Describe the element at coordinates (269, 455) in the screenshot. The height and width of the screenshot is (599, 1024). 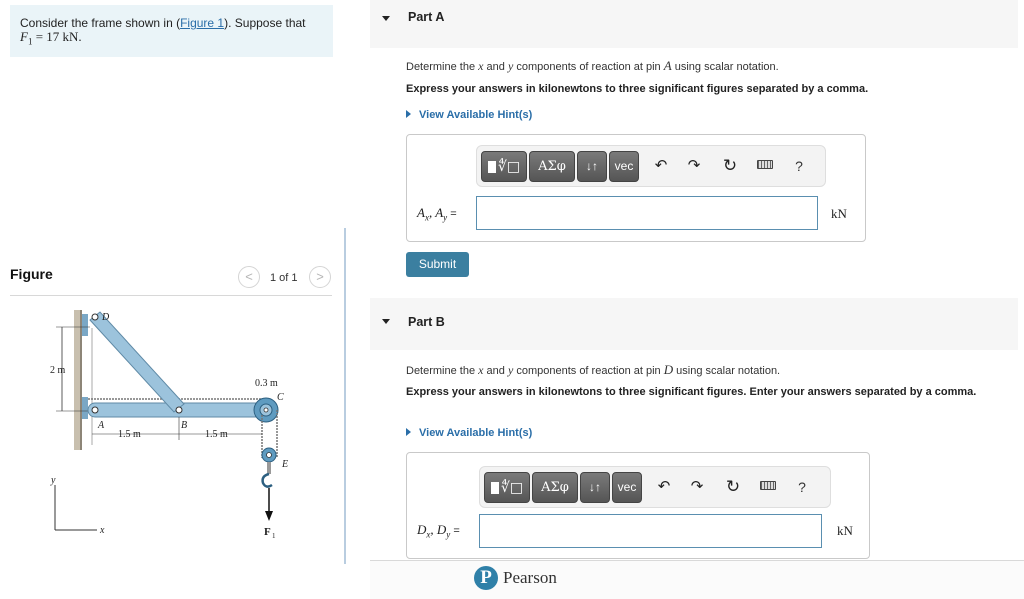
I see `pulley-e-pin` at that location.